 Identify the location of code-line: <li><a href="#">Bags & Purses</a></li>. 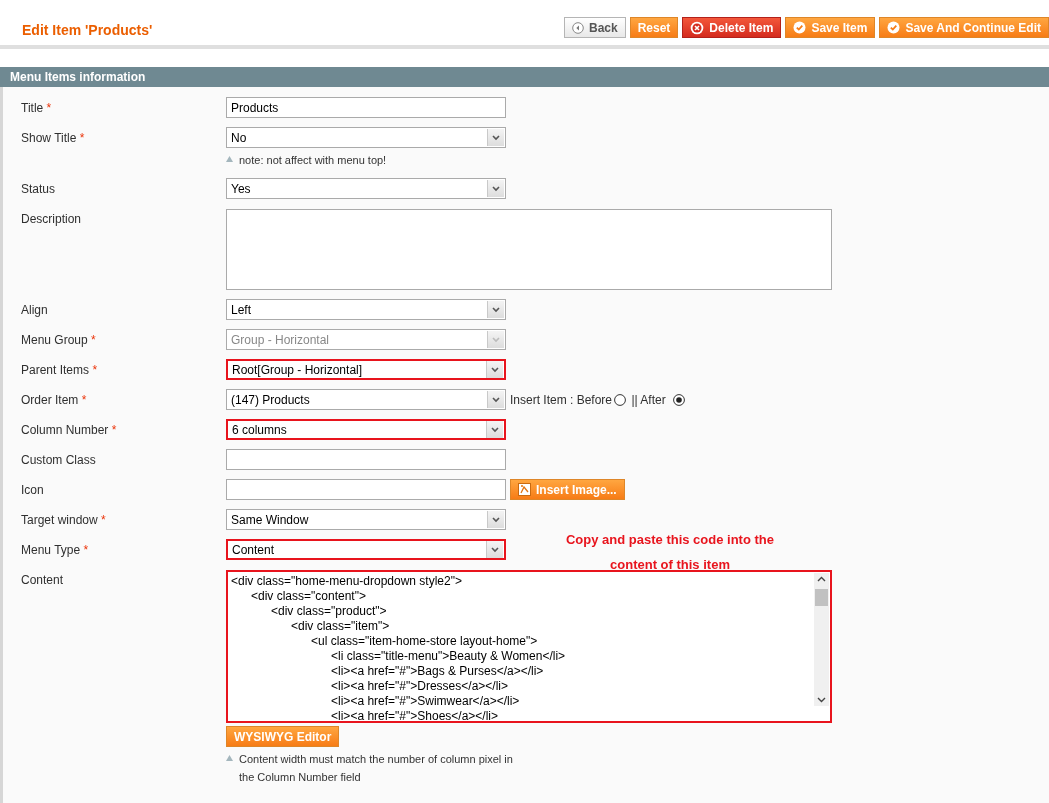
(437, 671).